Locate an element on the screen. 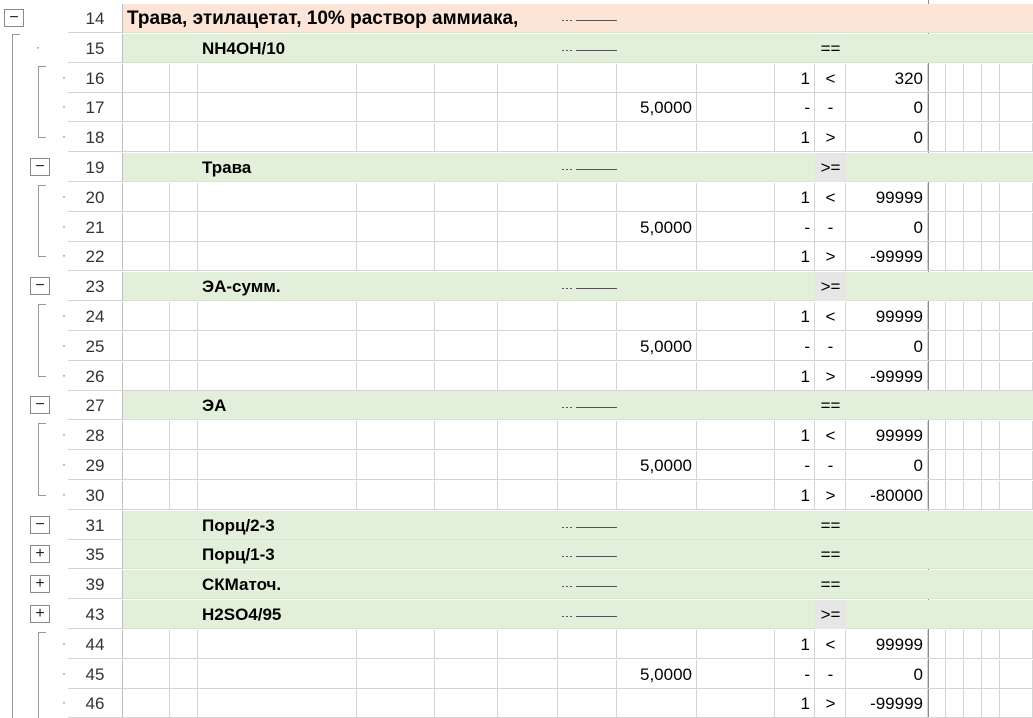 The image size is (1033, 718). group-operator: >= is located at coordinates (830, 287).